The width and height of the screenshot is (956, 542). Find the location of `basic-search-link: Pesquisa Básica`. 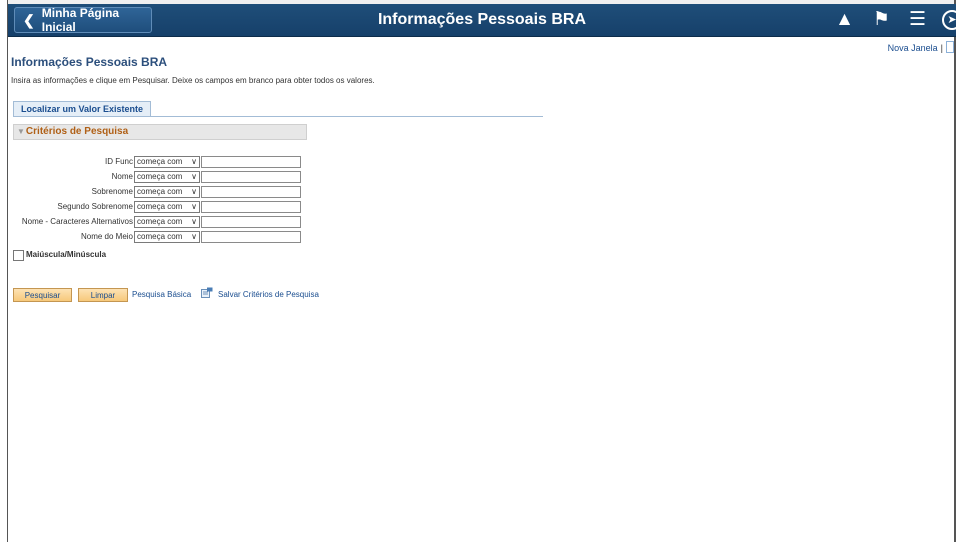

basic-search-link: Pesquisa Básica is located at coordinates (161, 294).